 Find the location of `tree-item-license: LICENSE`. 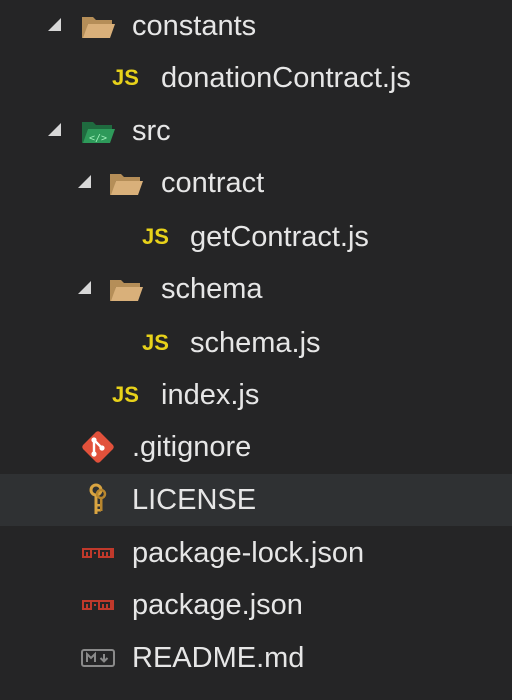

tree-item-license: LICENSE is located at coordinates (256, 500).